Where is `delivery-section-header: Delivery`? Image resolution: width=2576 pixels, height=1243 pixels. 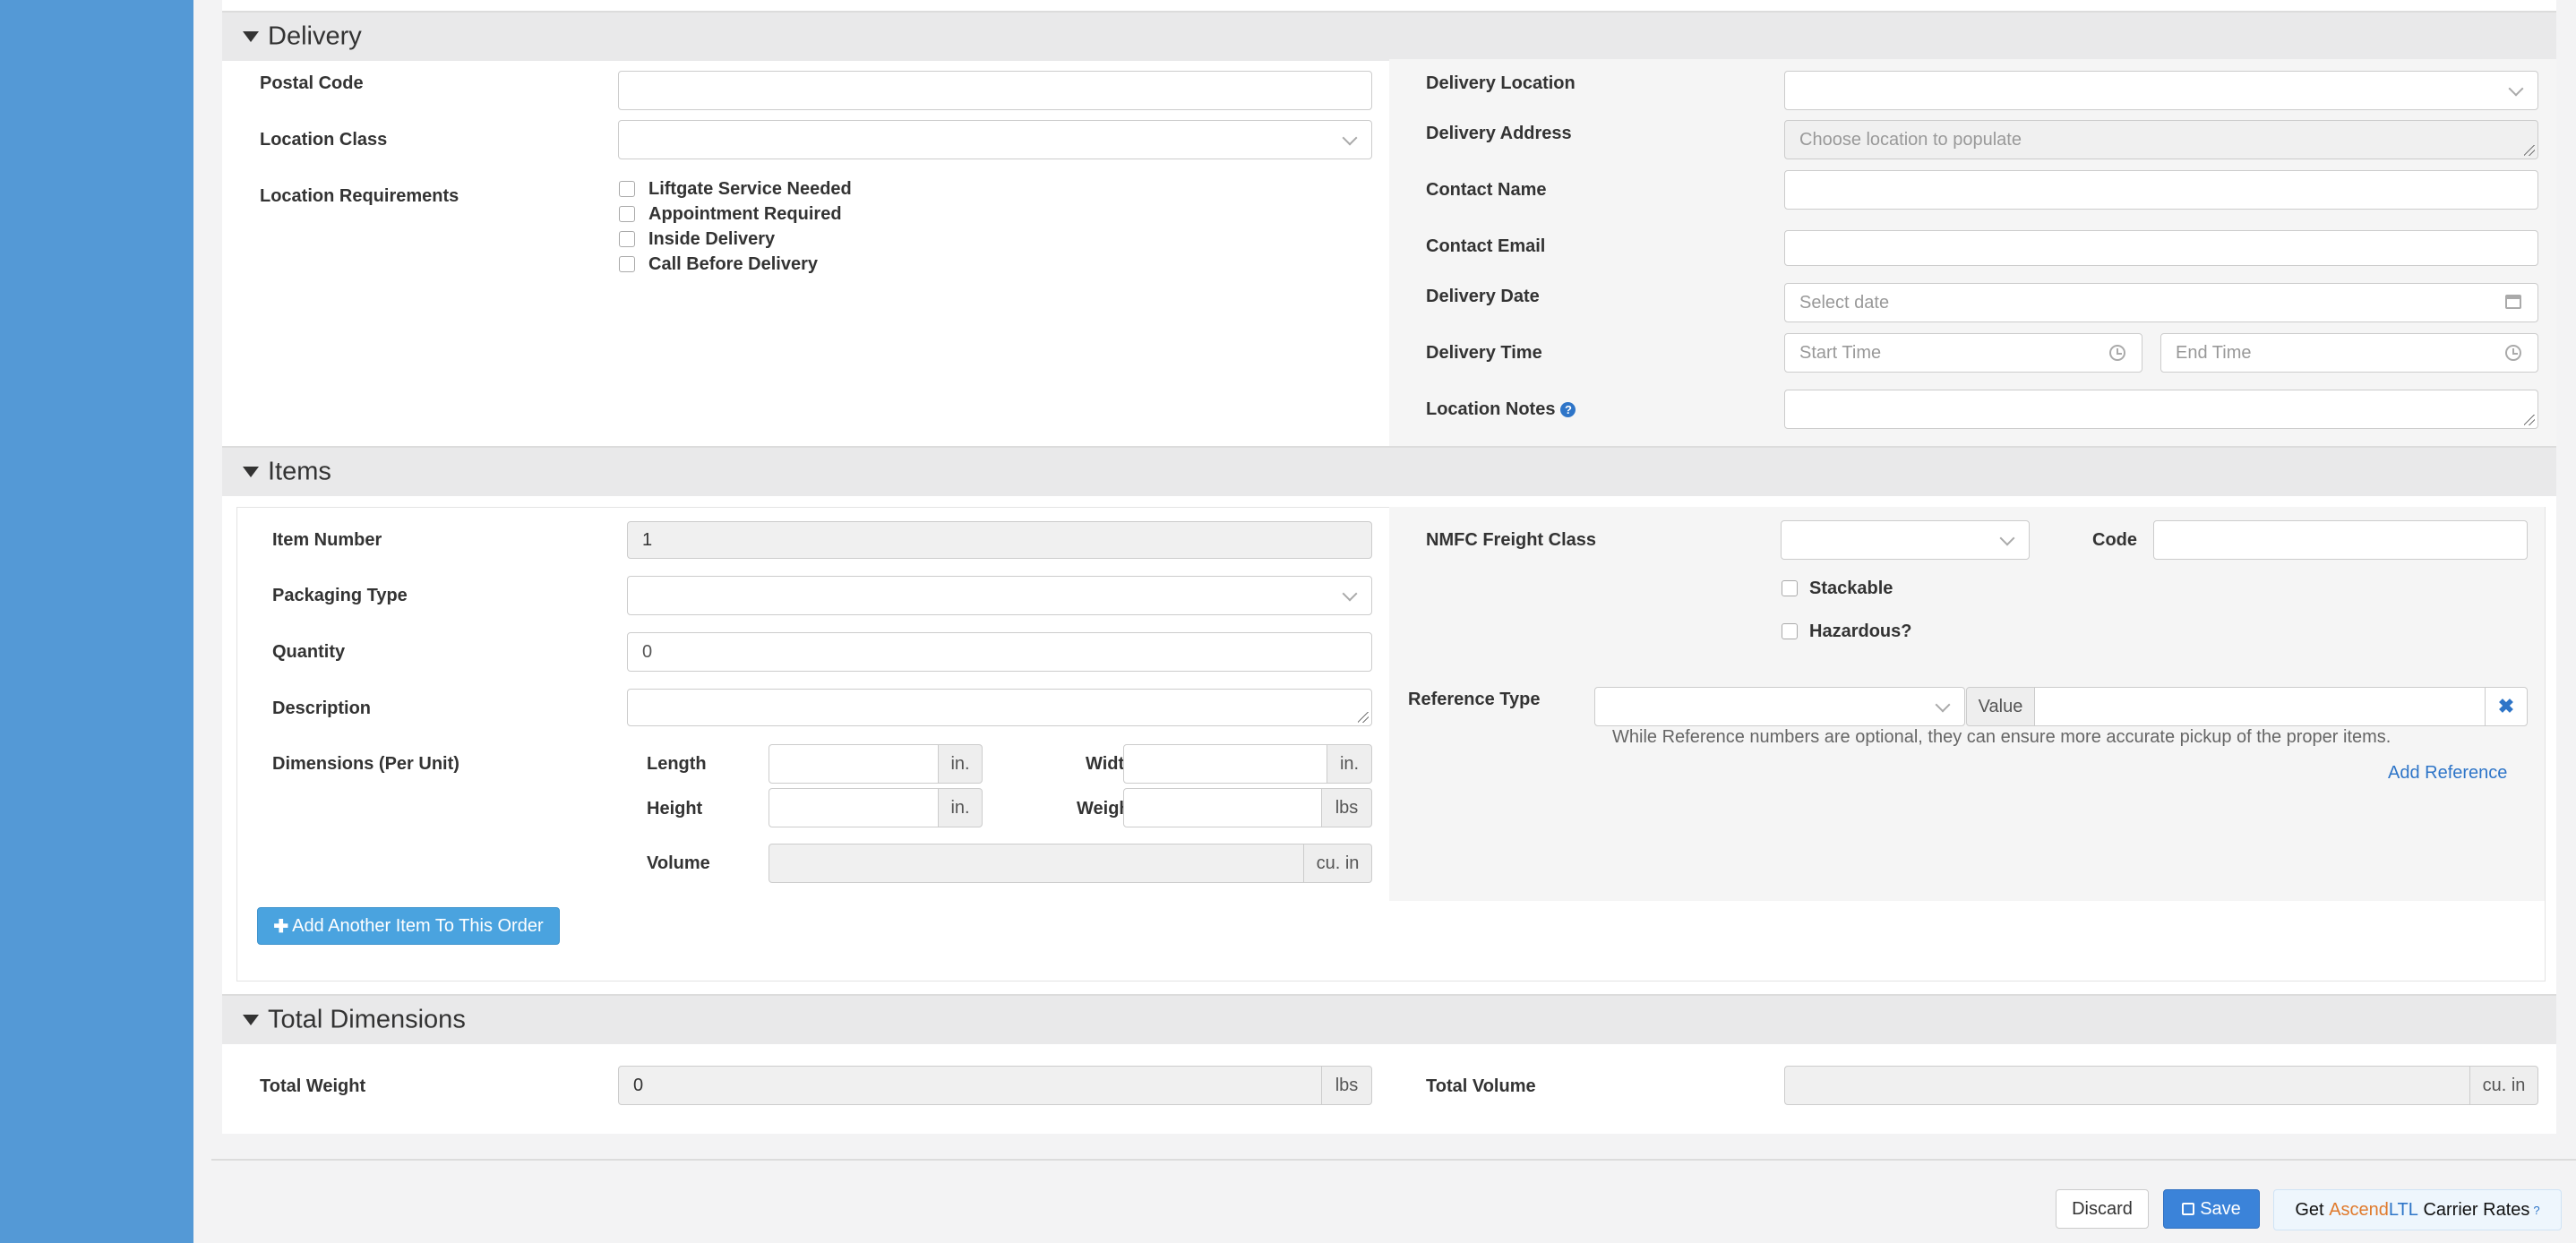 delivery-section-header: Delivery is located at coordinates (1389, 36).